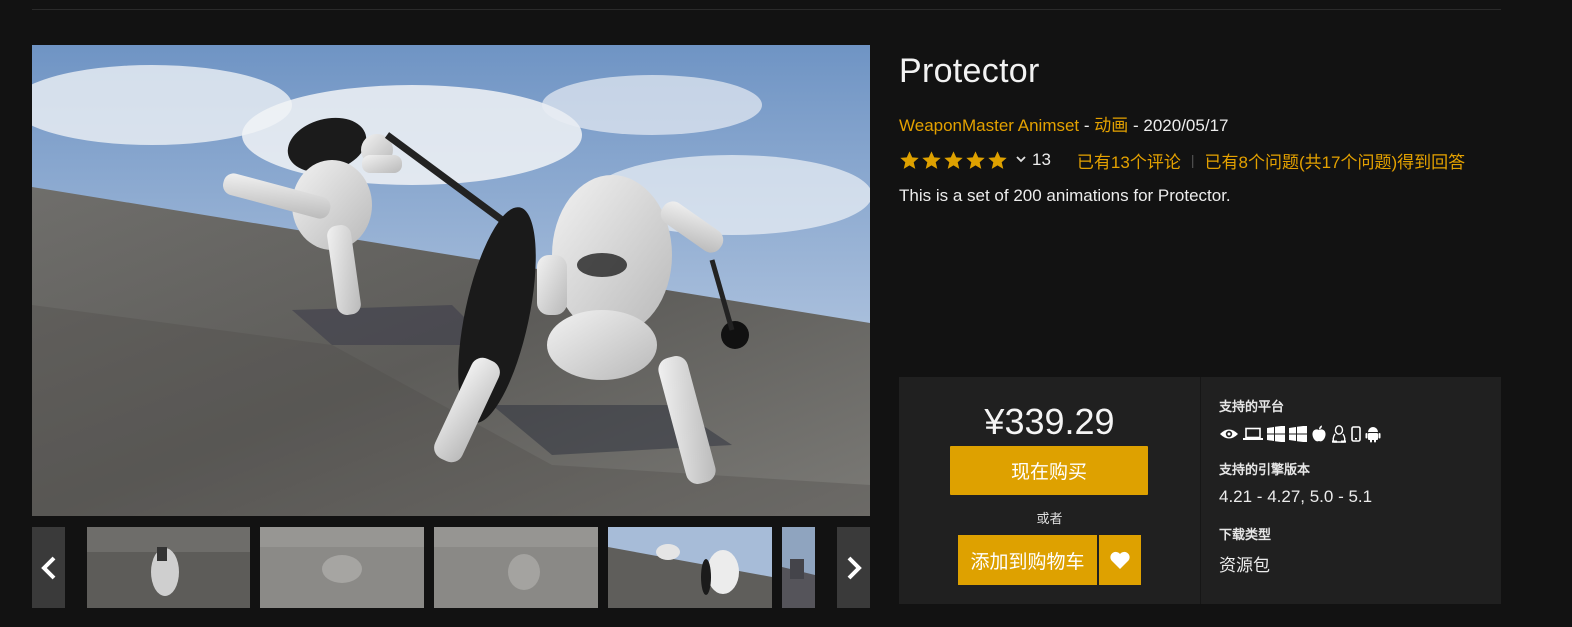 This screenshot has width=1572, height=627. Describe the element at coordinates (1049, 421) in the screenshot. I see `price: ¥339.29` at that location.